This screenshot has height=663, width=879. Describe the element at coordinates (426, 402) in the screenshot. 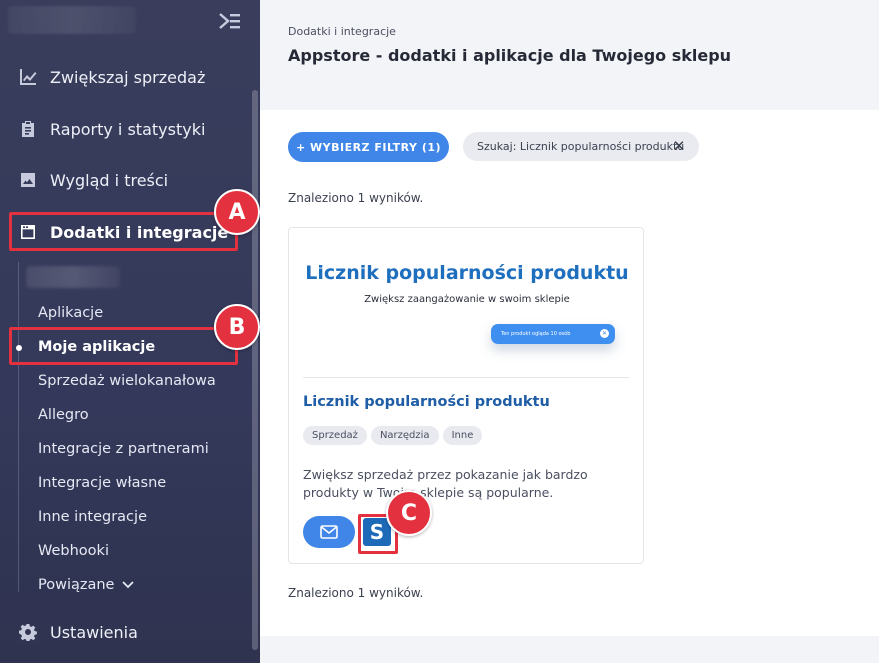

I see `app-title: Licznik popularności produktu` at that location.